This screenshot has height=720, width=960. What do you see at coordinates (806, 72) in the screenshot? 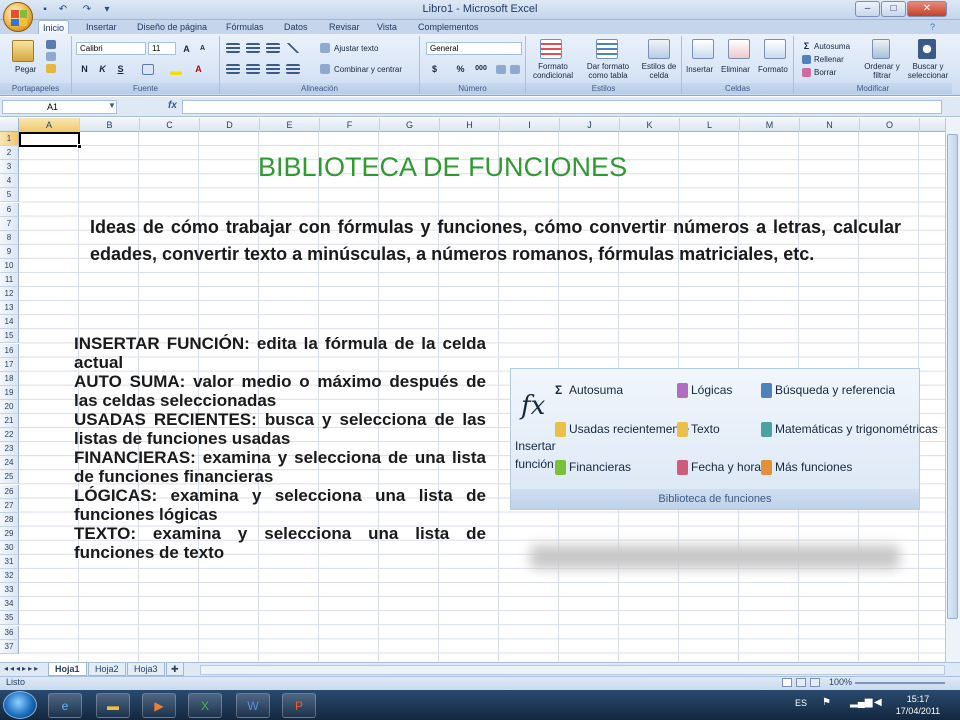
I see `clear-icon` at bounding box center [806, 72].